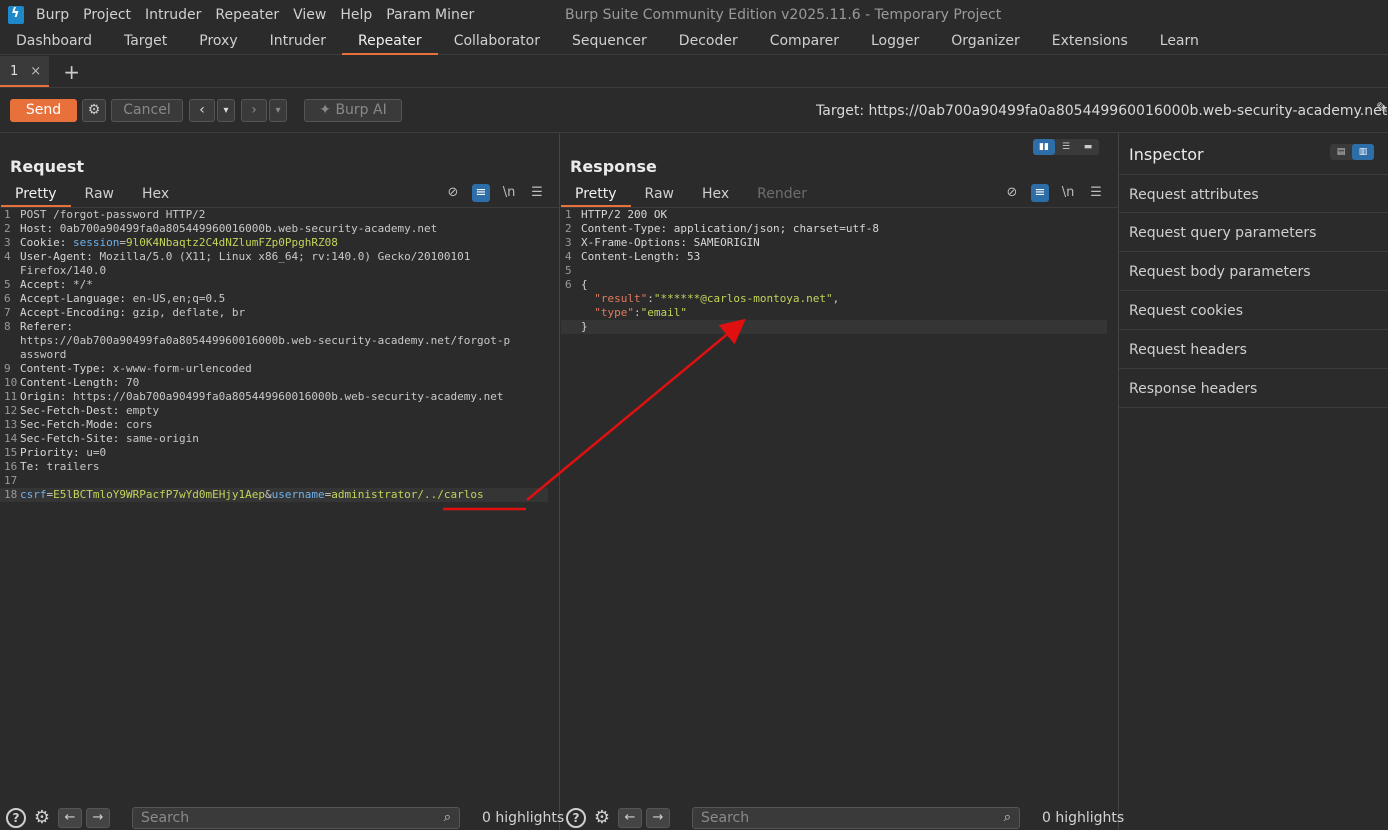 This screenshot has height=830, width=1388. What do you see at coordinates (1166, 154) in the screenshot?
I see `inspector-title: Inspector` at bounding box center [1166, 154].